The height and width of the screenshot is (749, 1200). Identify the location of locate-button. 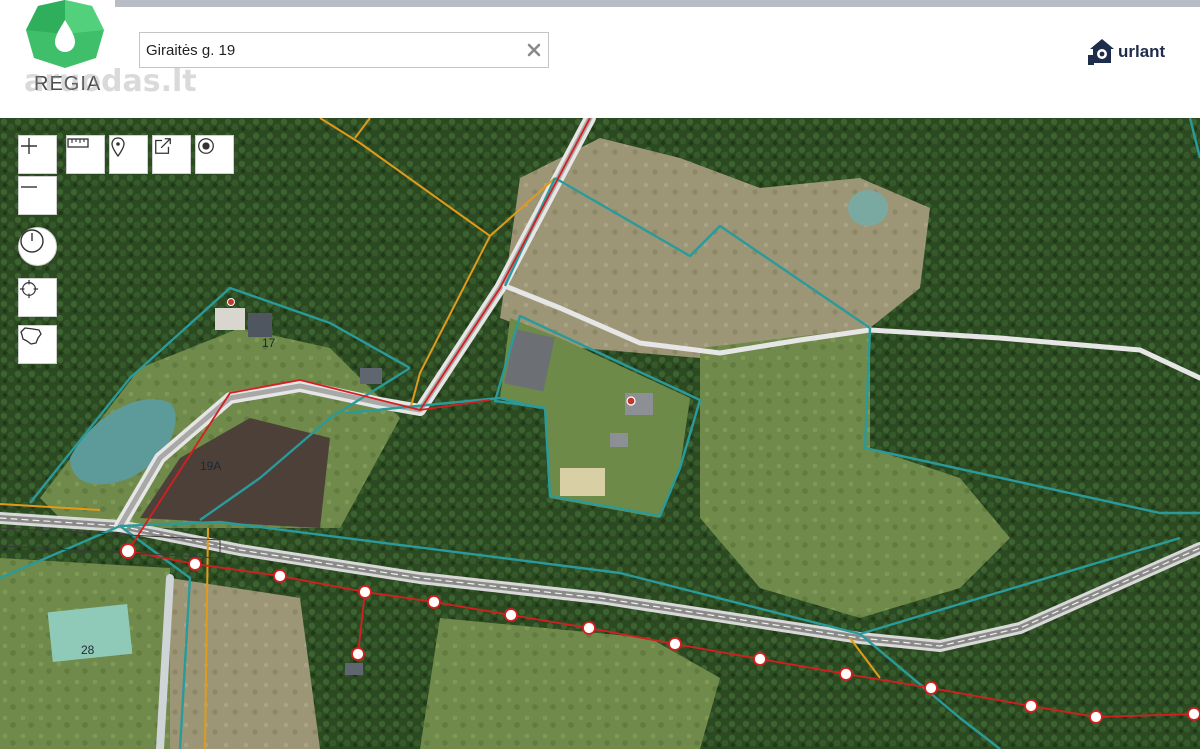
(37, 297).